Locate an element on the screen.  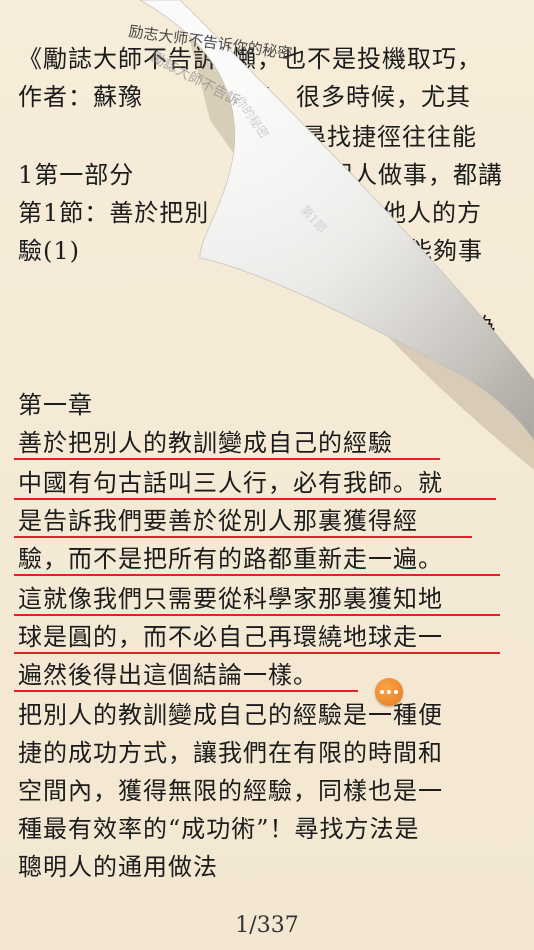
text-fragment: 尋找捷徑往往能 is located at coordinates (389, 137).